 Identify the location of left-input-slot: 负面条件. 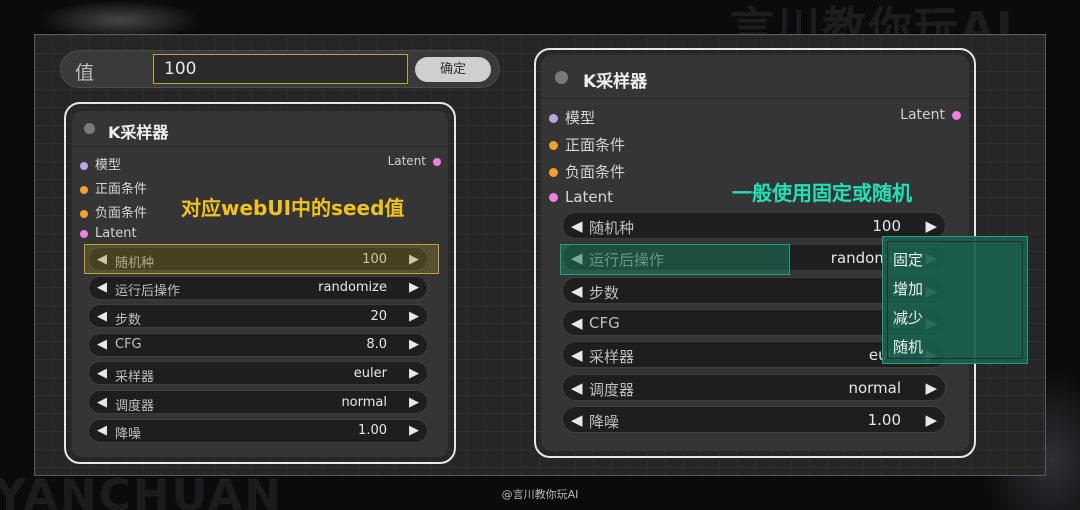
(113, 211).